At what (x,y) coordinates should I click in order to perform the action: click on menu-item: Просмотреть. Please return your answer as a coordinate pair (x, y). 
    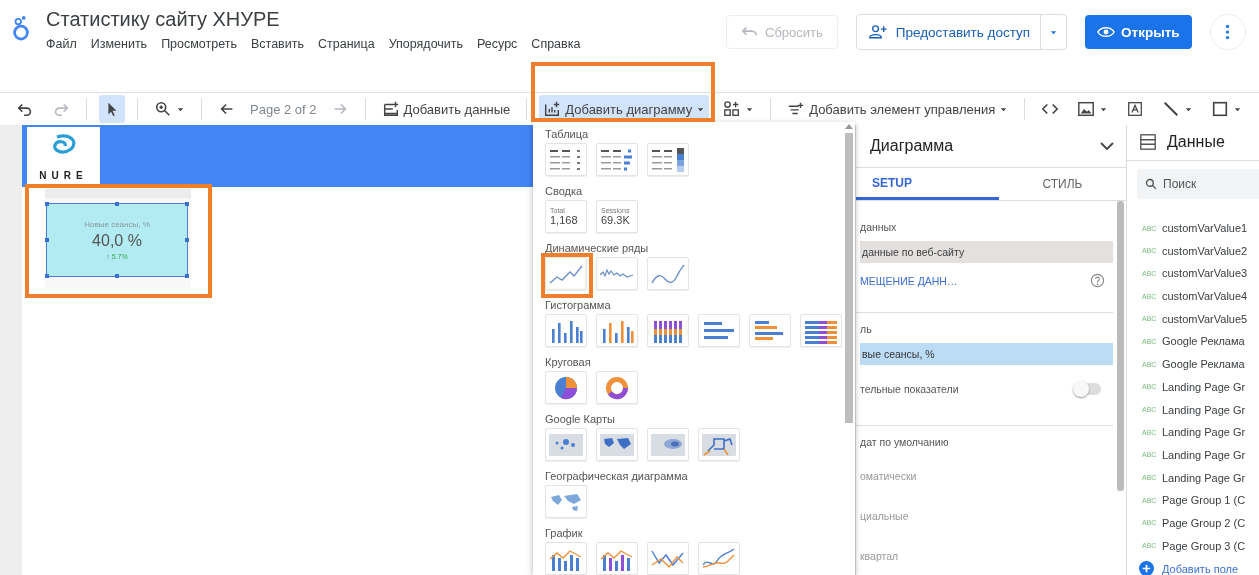
    Looking at the image, I should click on (199, 44).